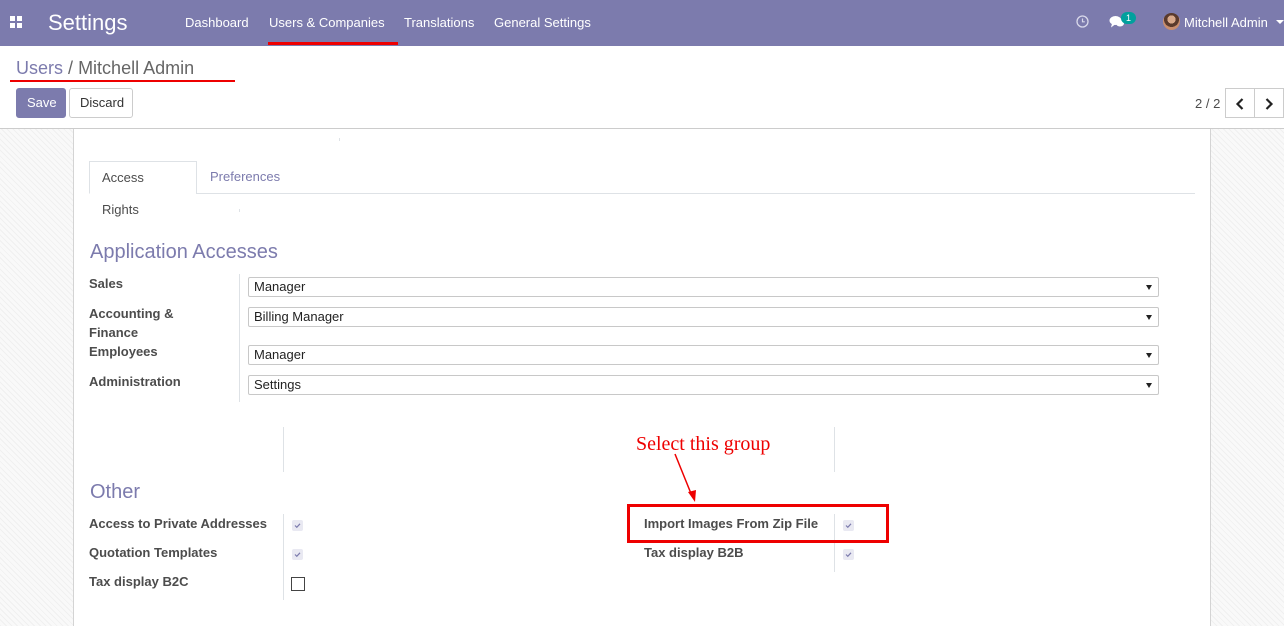 The image size is (1284, 626). What do you see at coordinates (1082, 21) in the screenshot?
I see `clock-icon` at bounding box center [1082, 21].